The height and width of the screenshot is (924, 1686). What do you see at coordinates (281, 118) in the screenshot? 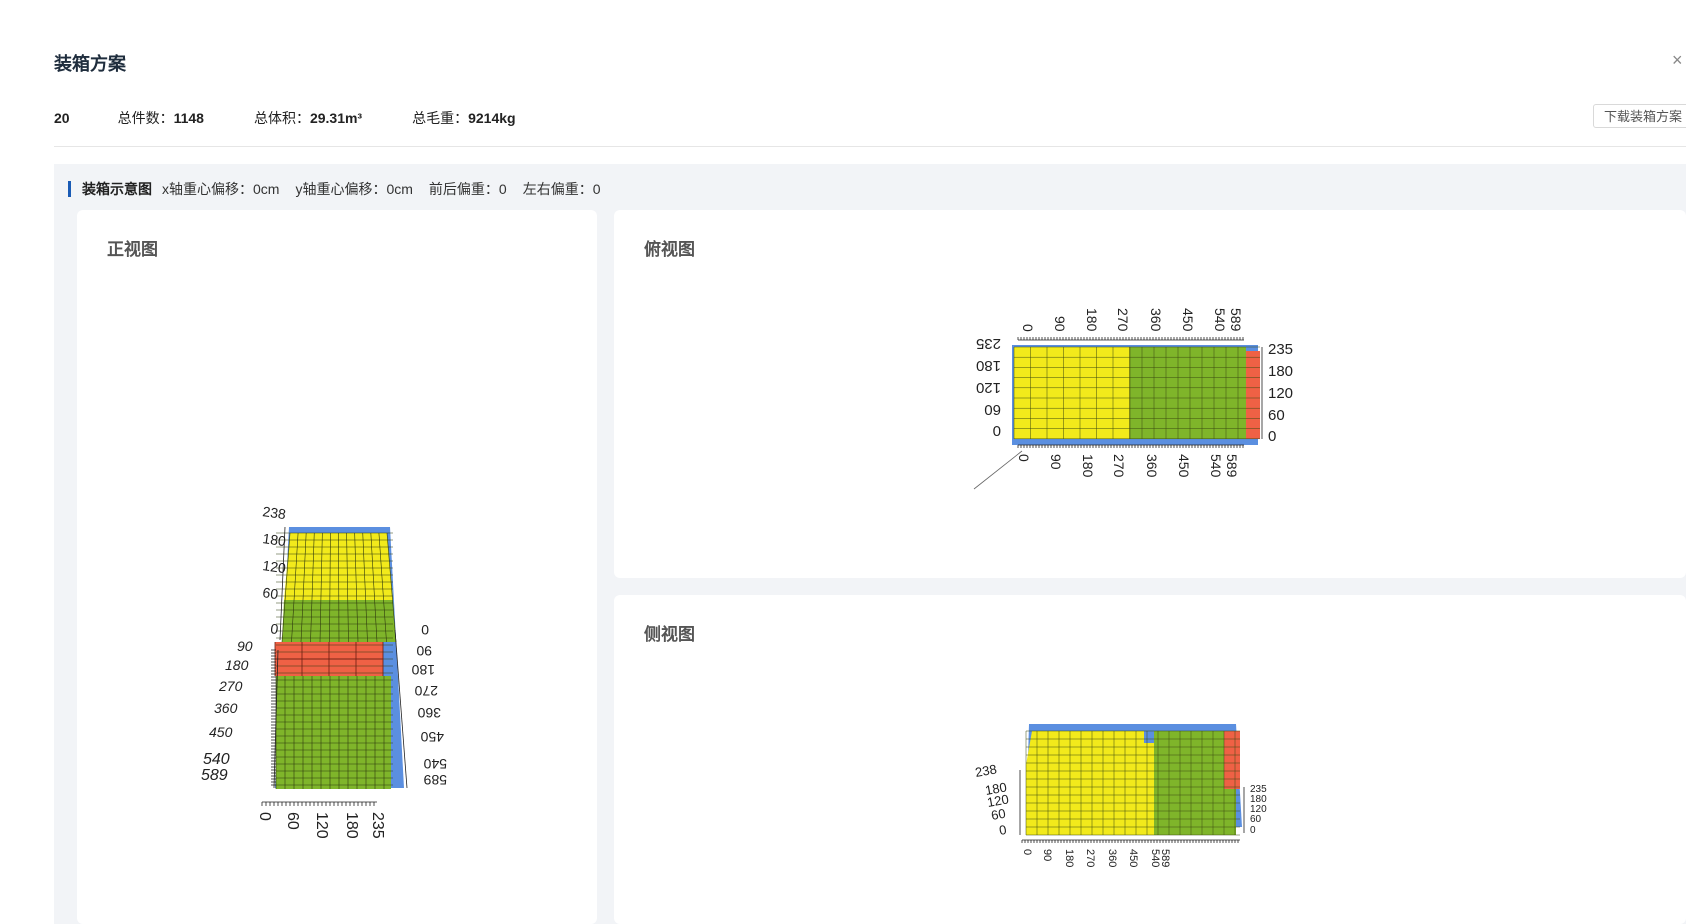
I see `total-volume-label: 总体积：` at bounding box center [281, 118].